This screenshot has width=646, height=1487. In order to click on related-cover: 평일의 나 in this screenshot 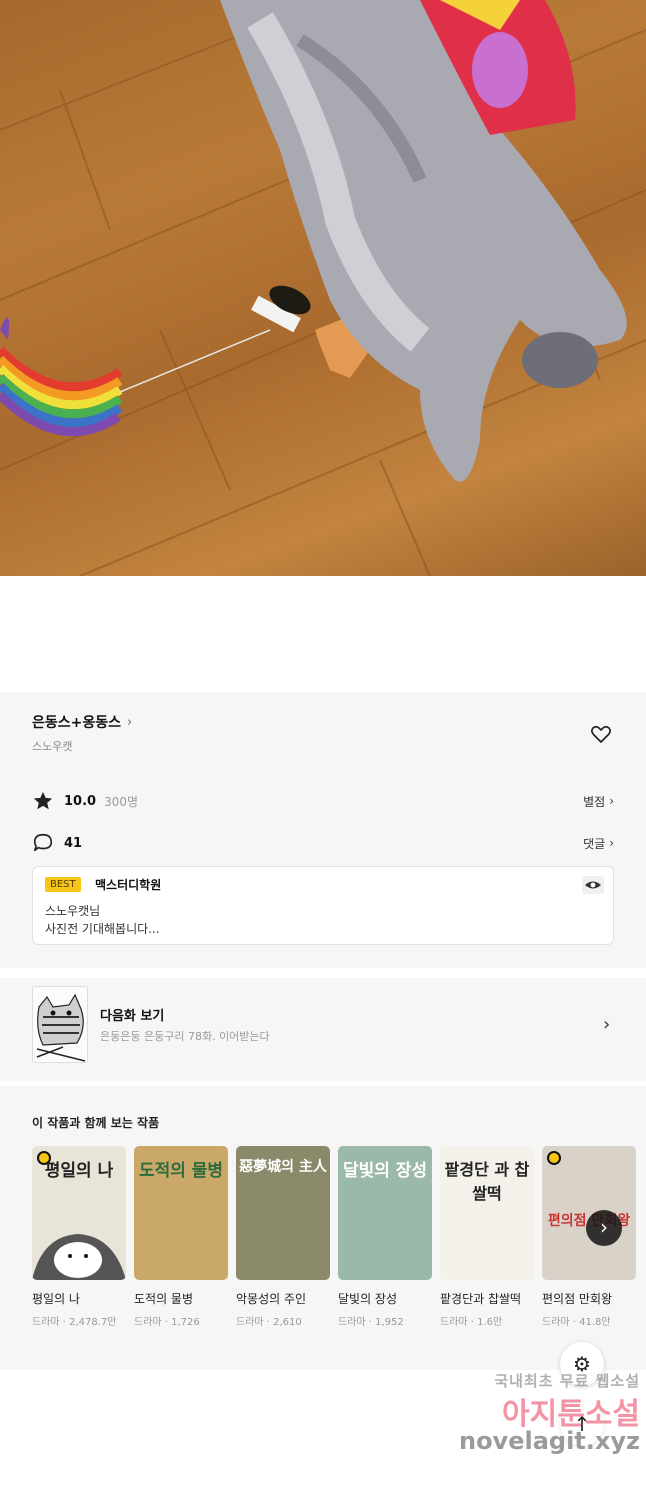, I will do `click(79, 1213)`.